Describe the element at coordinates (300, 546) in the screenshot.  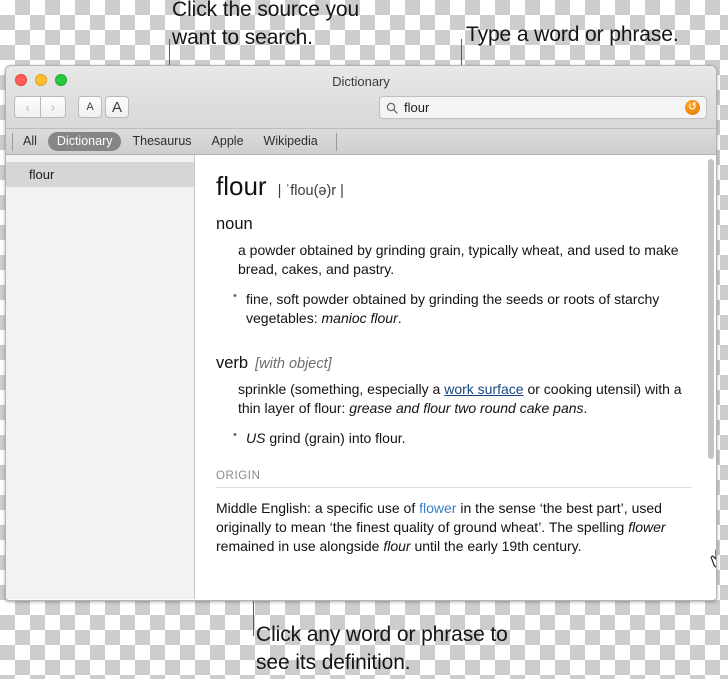
I see `origin-text-c: remained in use alongside` at that location.